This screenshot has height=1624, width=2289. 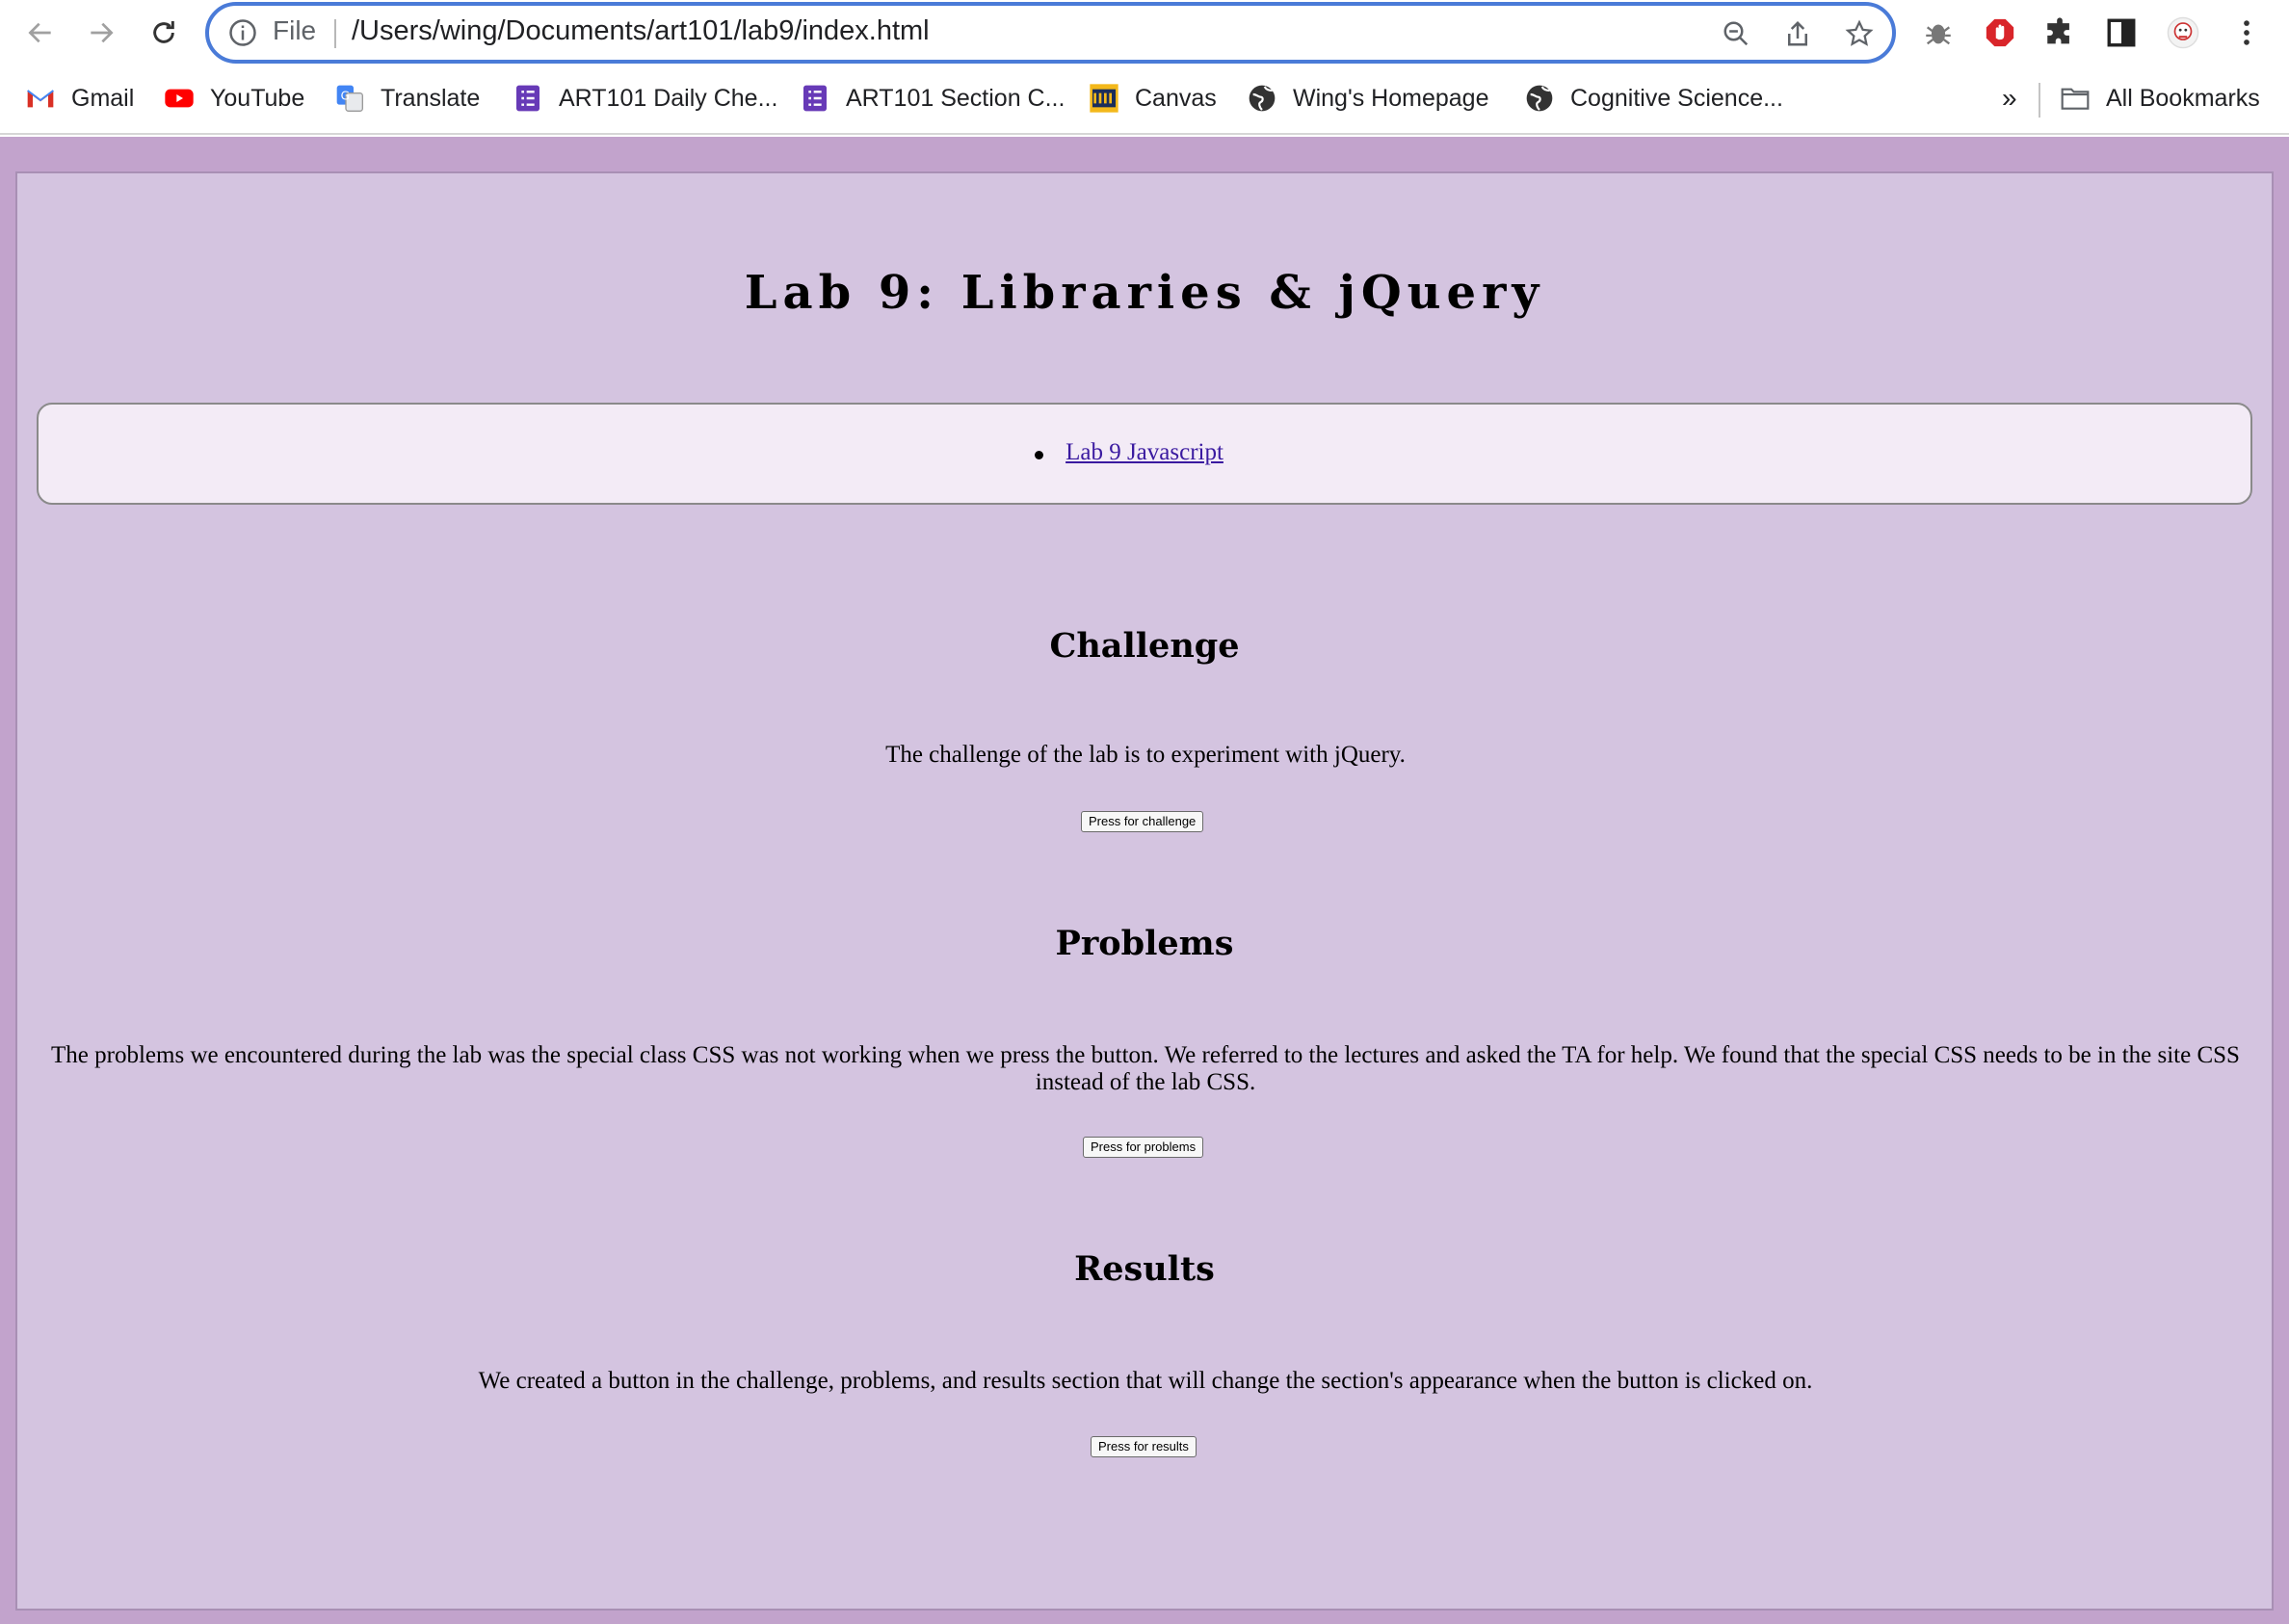 I want to click on bookmark-youtube: YouTube, so click(x=234, y=98).